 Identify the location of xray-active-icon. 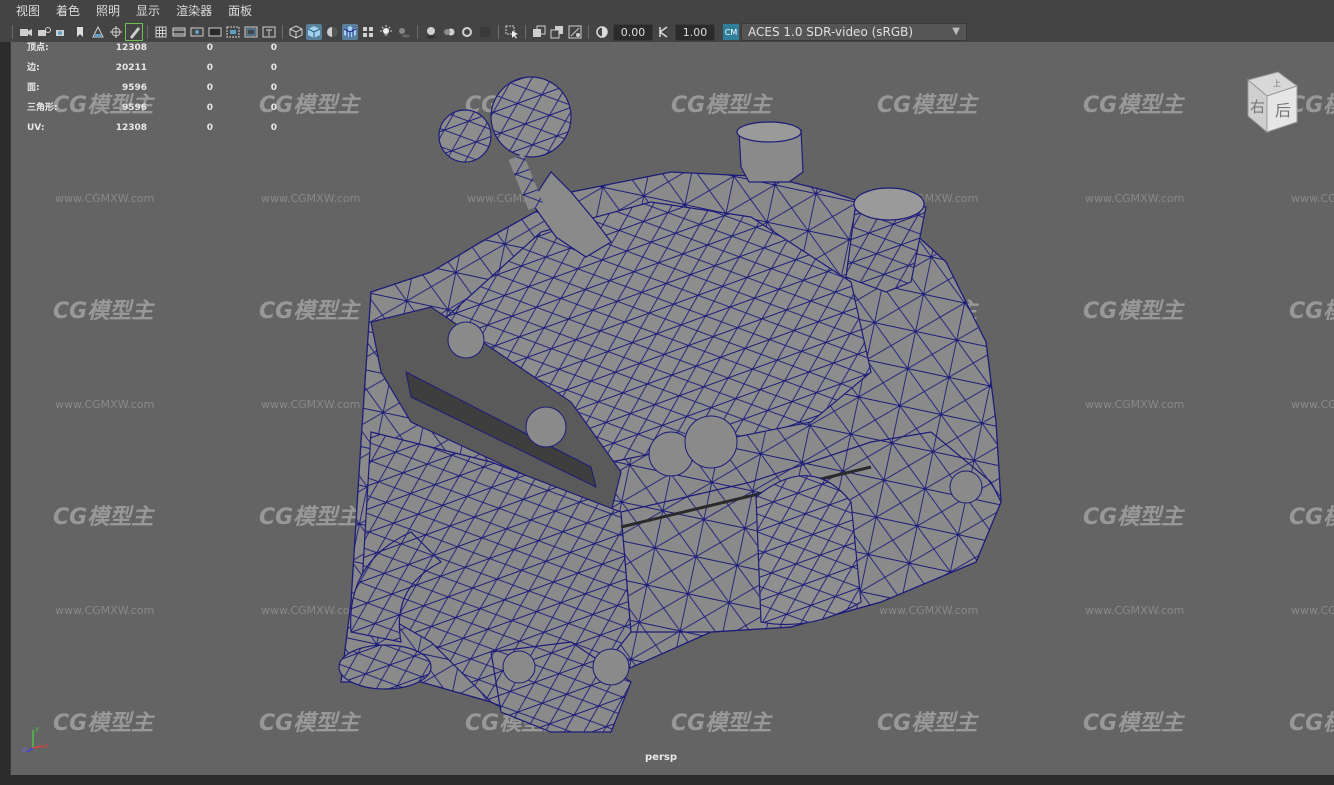
(557, 32).